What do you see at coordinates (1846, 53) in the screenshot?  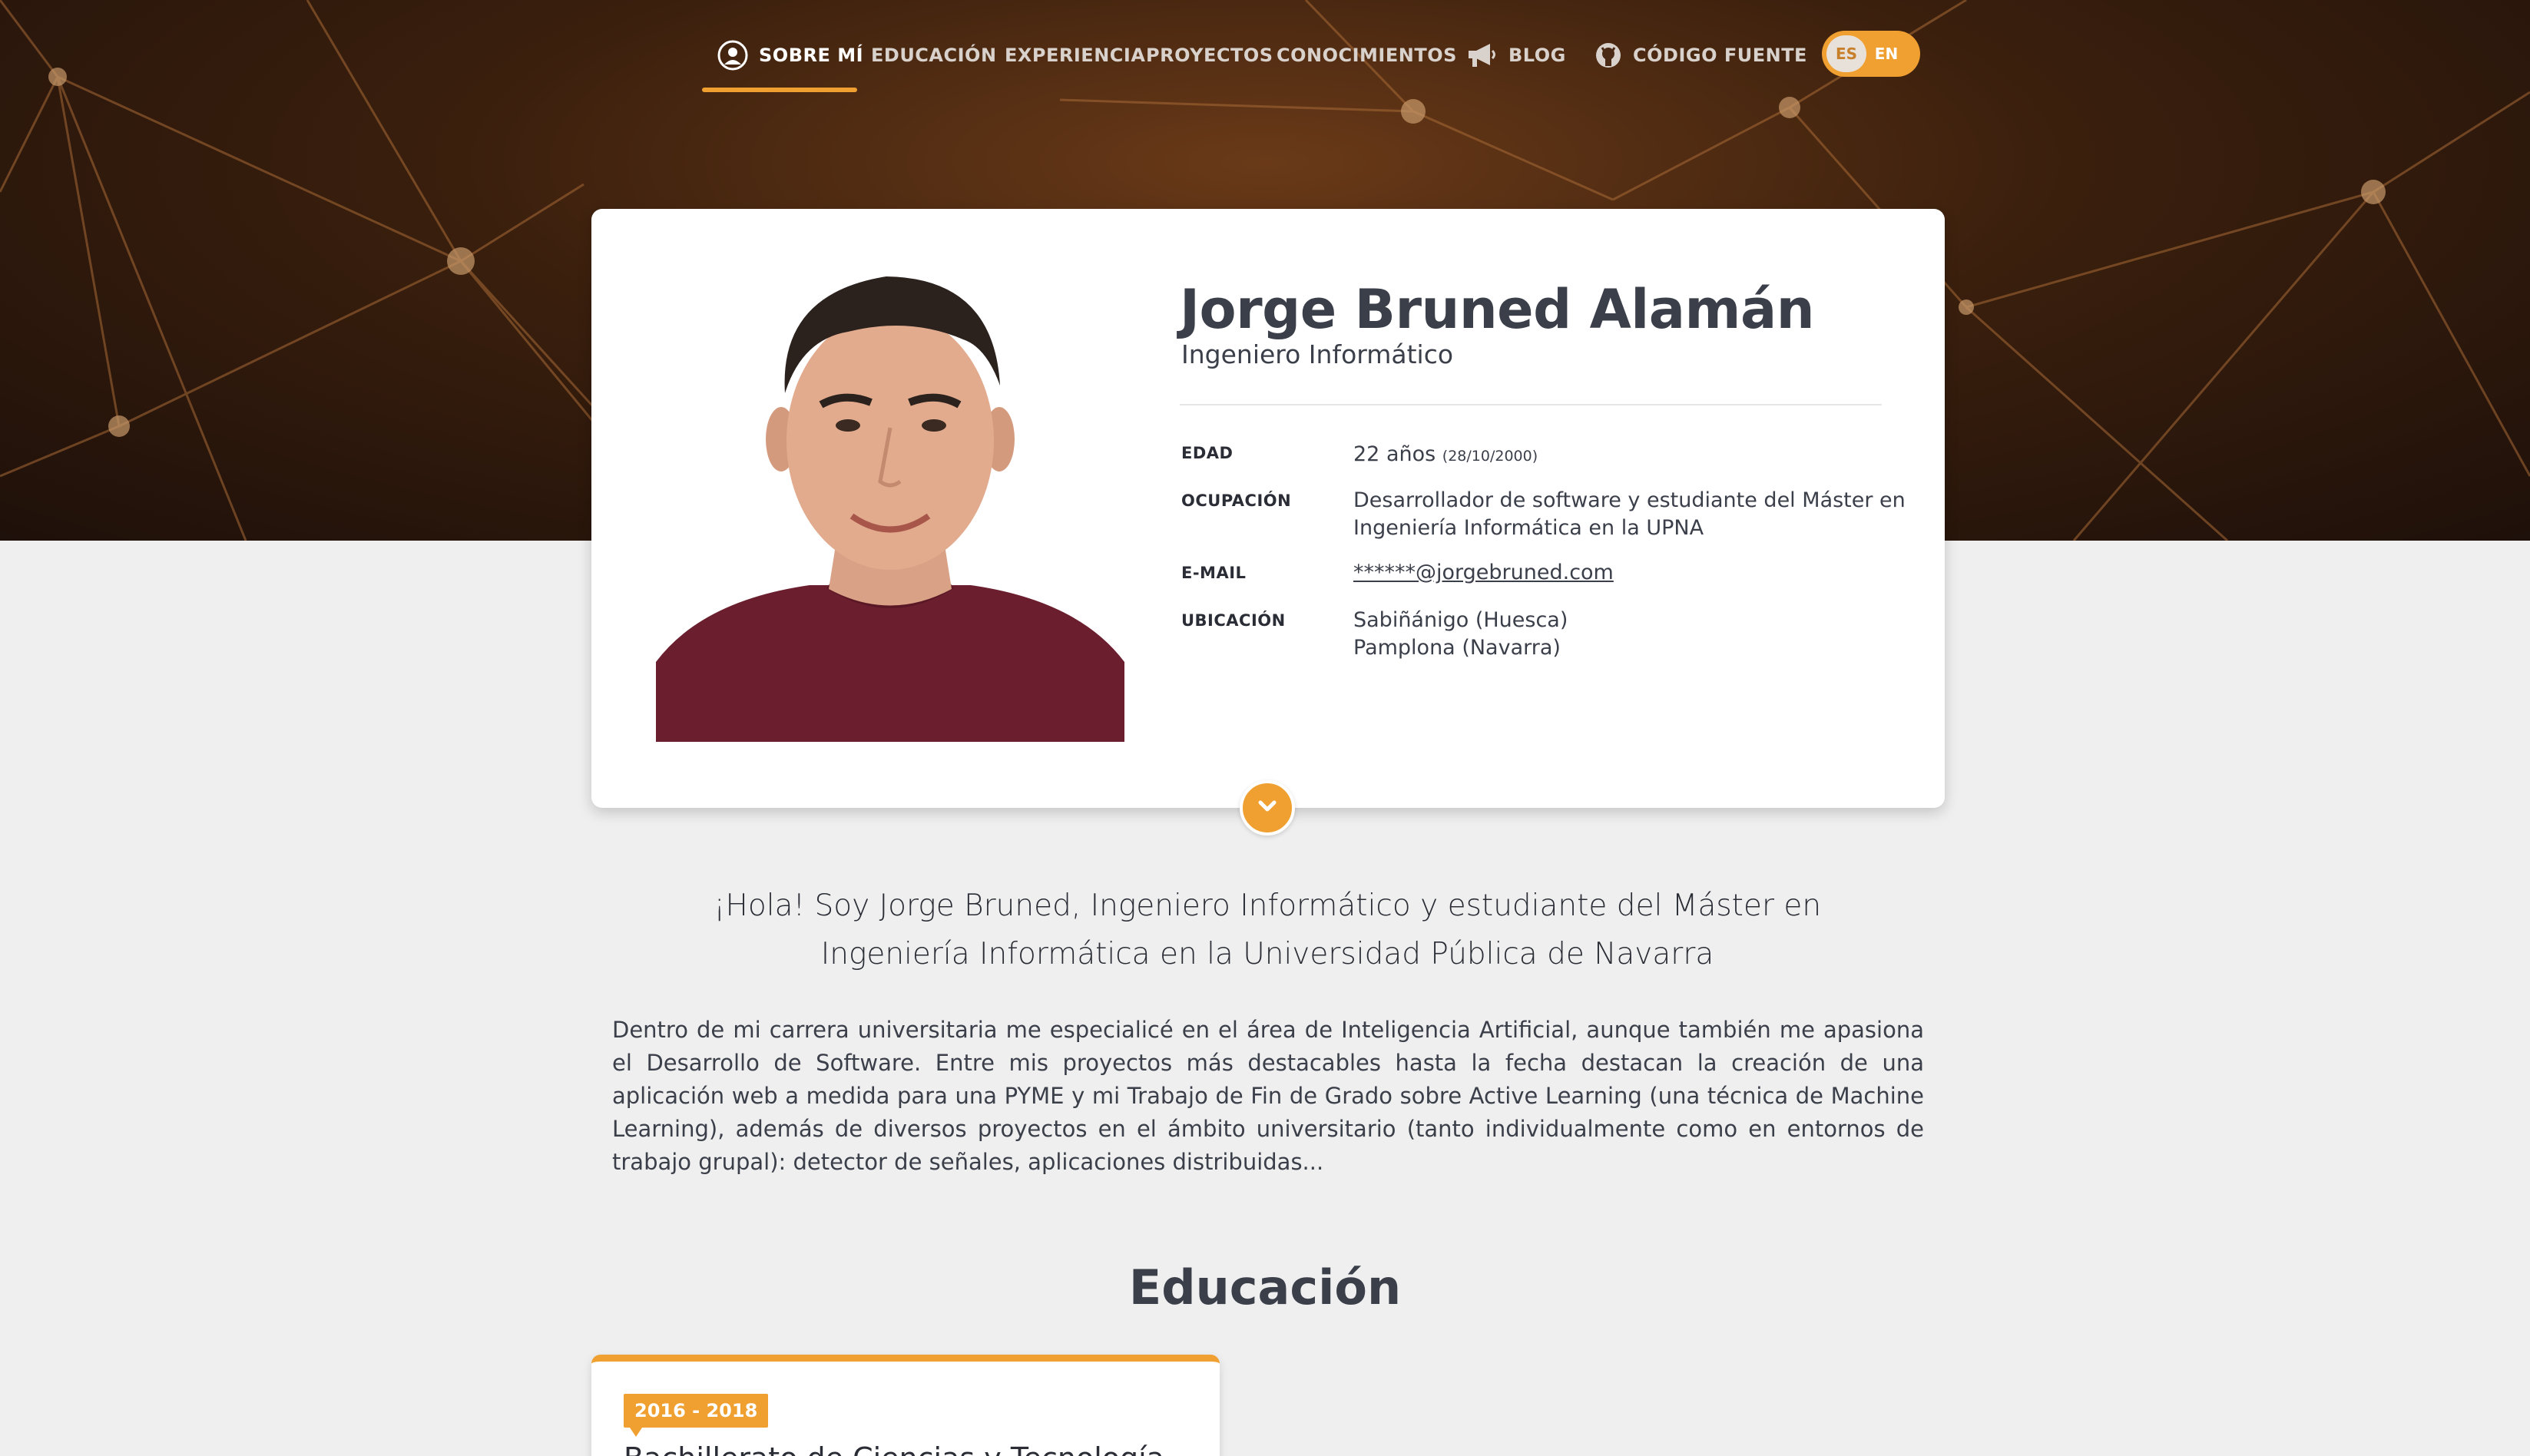 I see `language-option-es: ES` at bounding box center [1846, 53].